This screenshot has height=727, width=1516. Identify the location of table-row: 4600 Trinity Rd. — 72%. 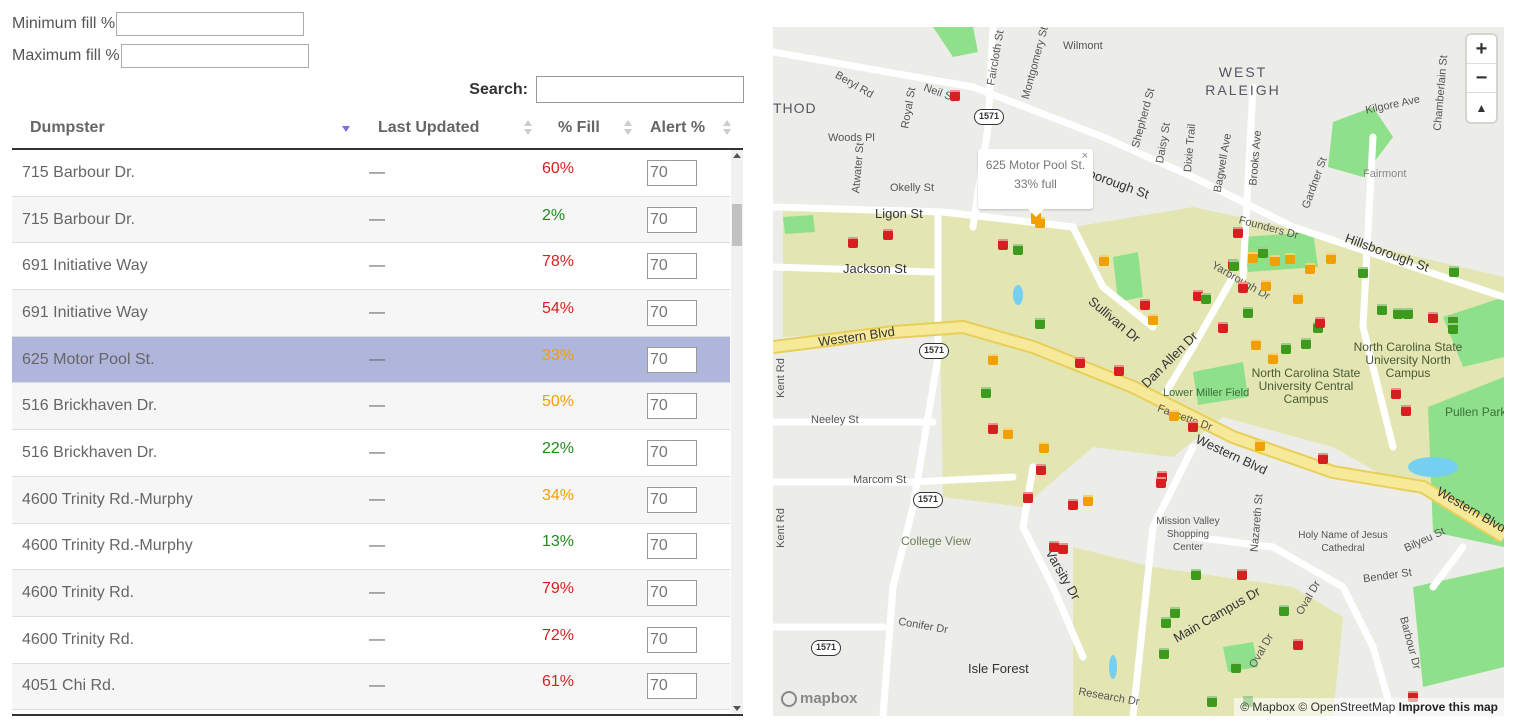
(371, 640).